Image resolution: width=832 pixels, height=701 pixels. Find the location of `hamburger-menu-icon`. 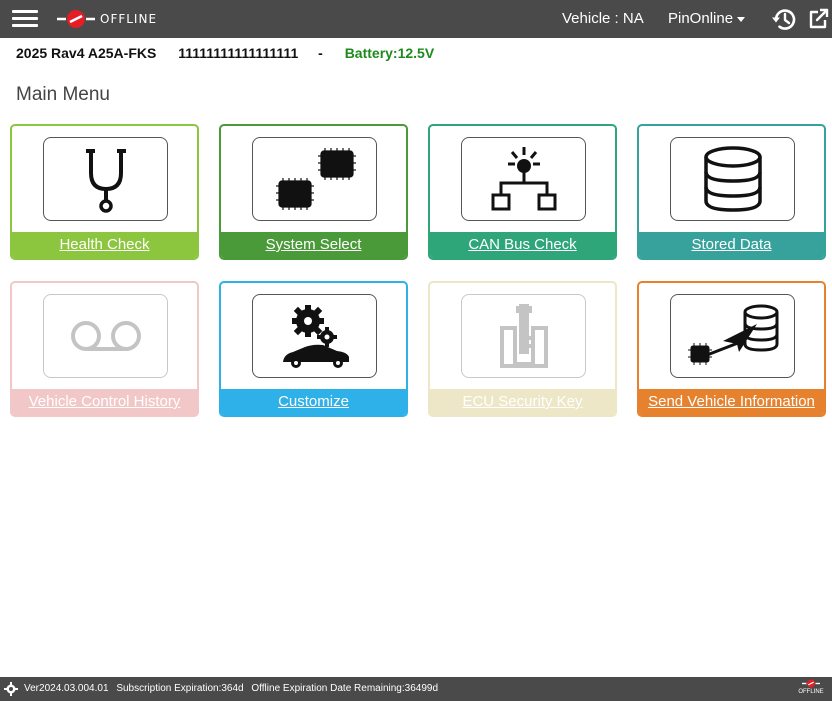

hamburger-menu-icon is located at coordinates (25, 19).